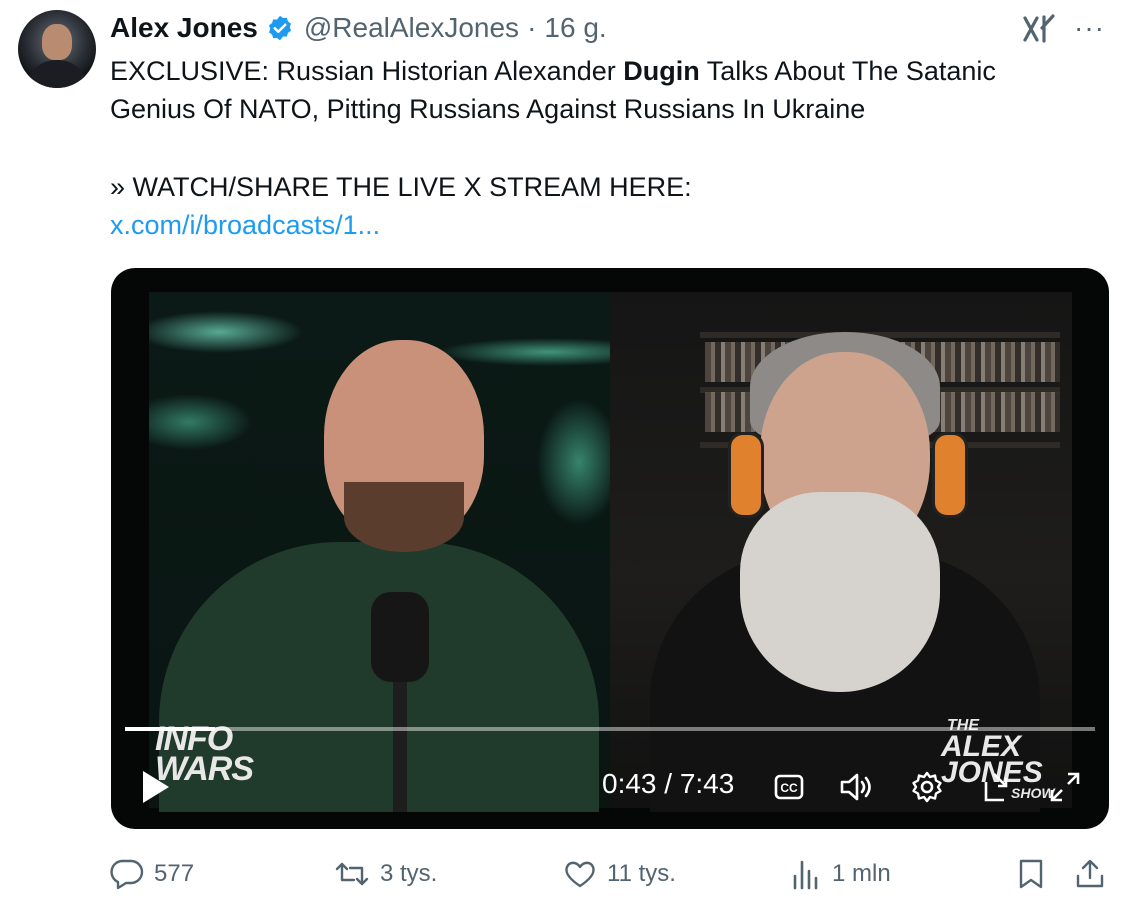 The image size is (1128, 905). Describe the element at coordinates (1036, 874) in the screenshot. I see `bookmark-icon` at that location.